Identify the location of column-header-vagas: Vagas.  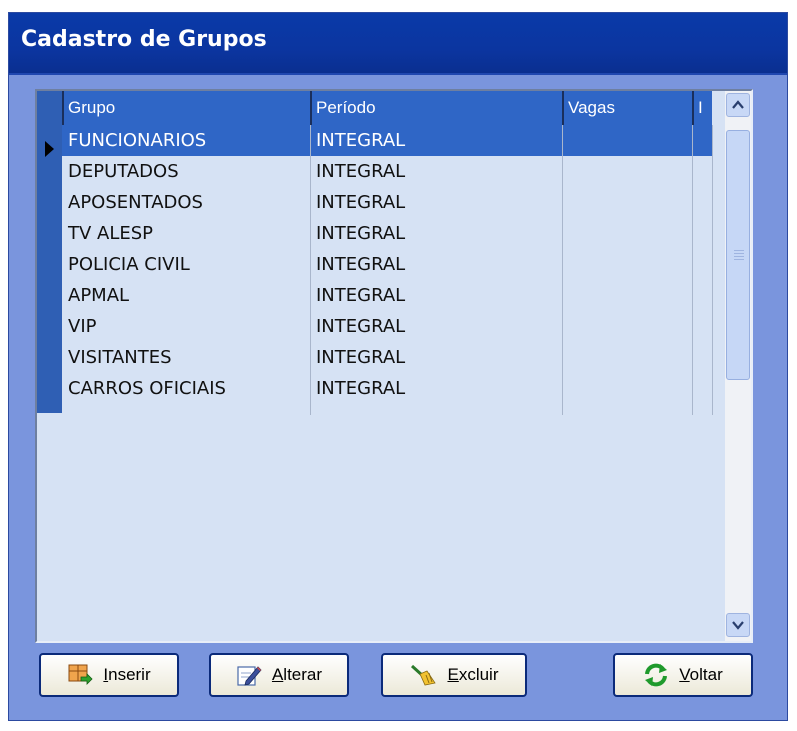
(627, 108).